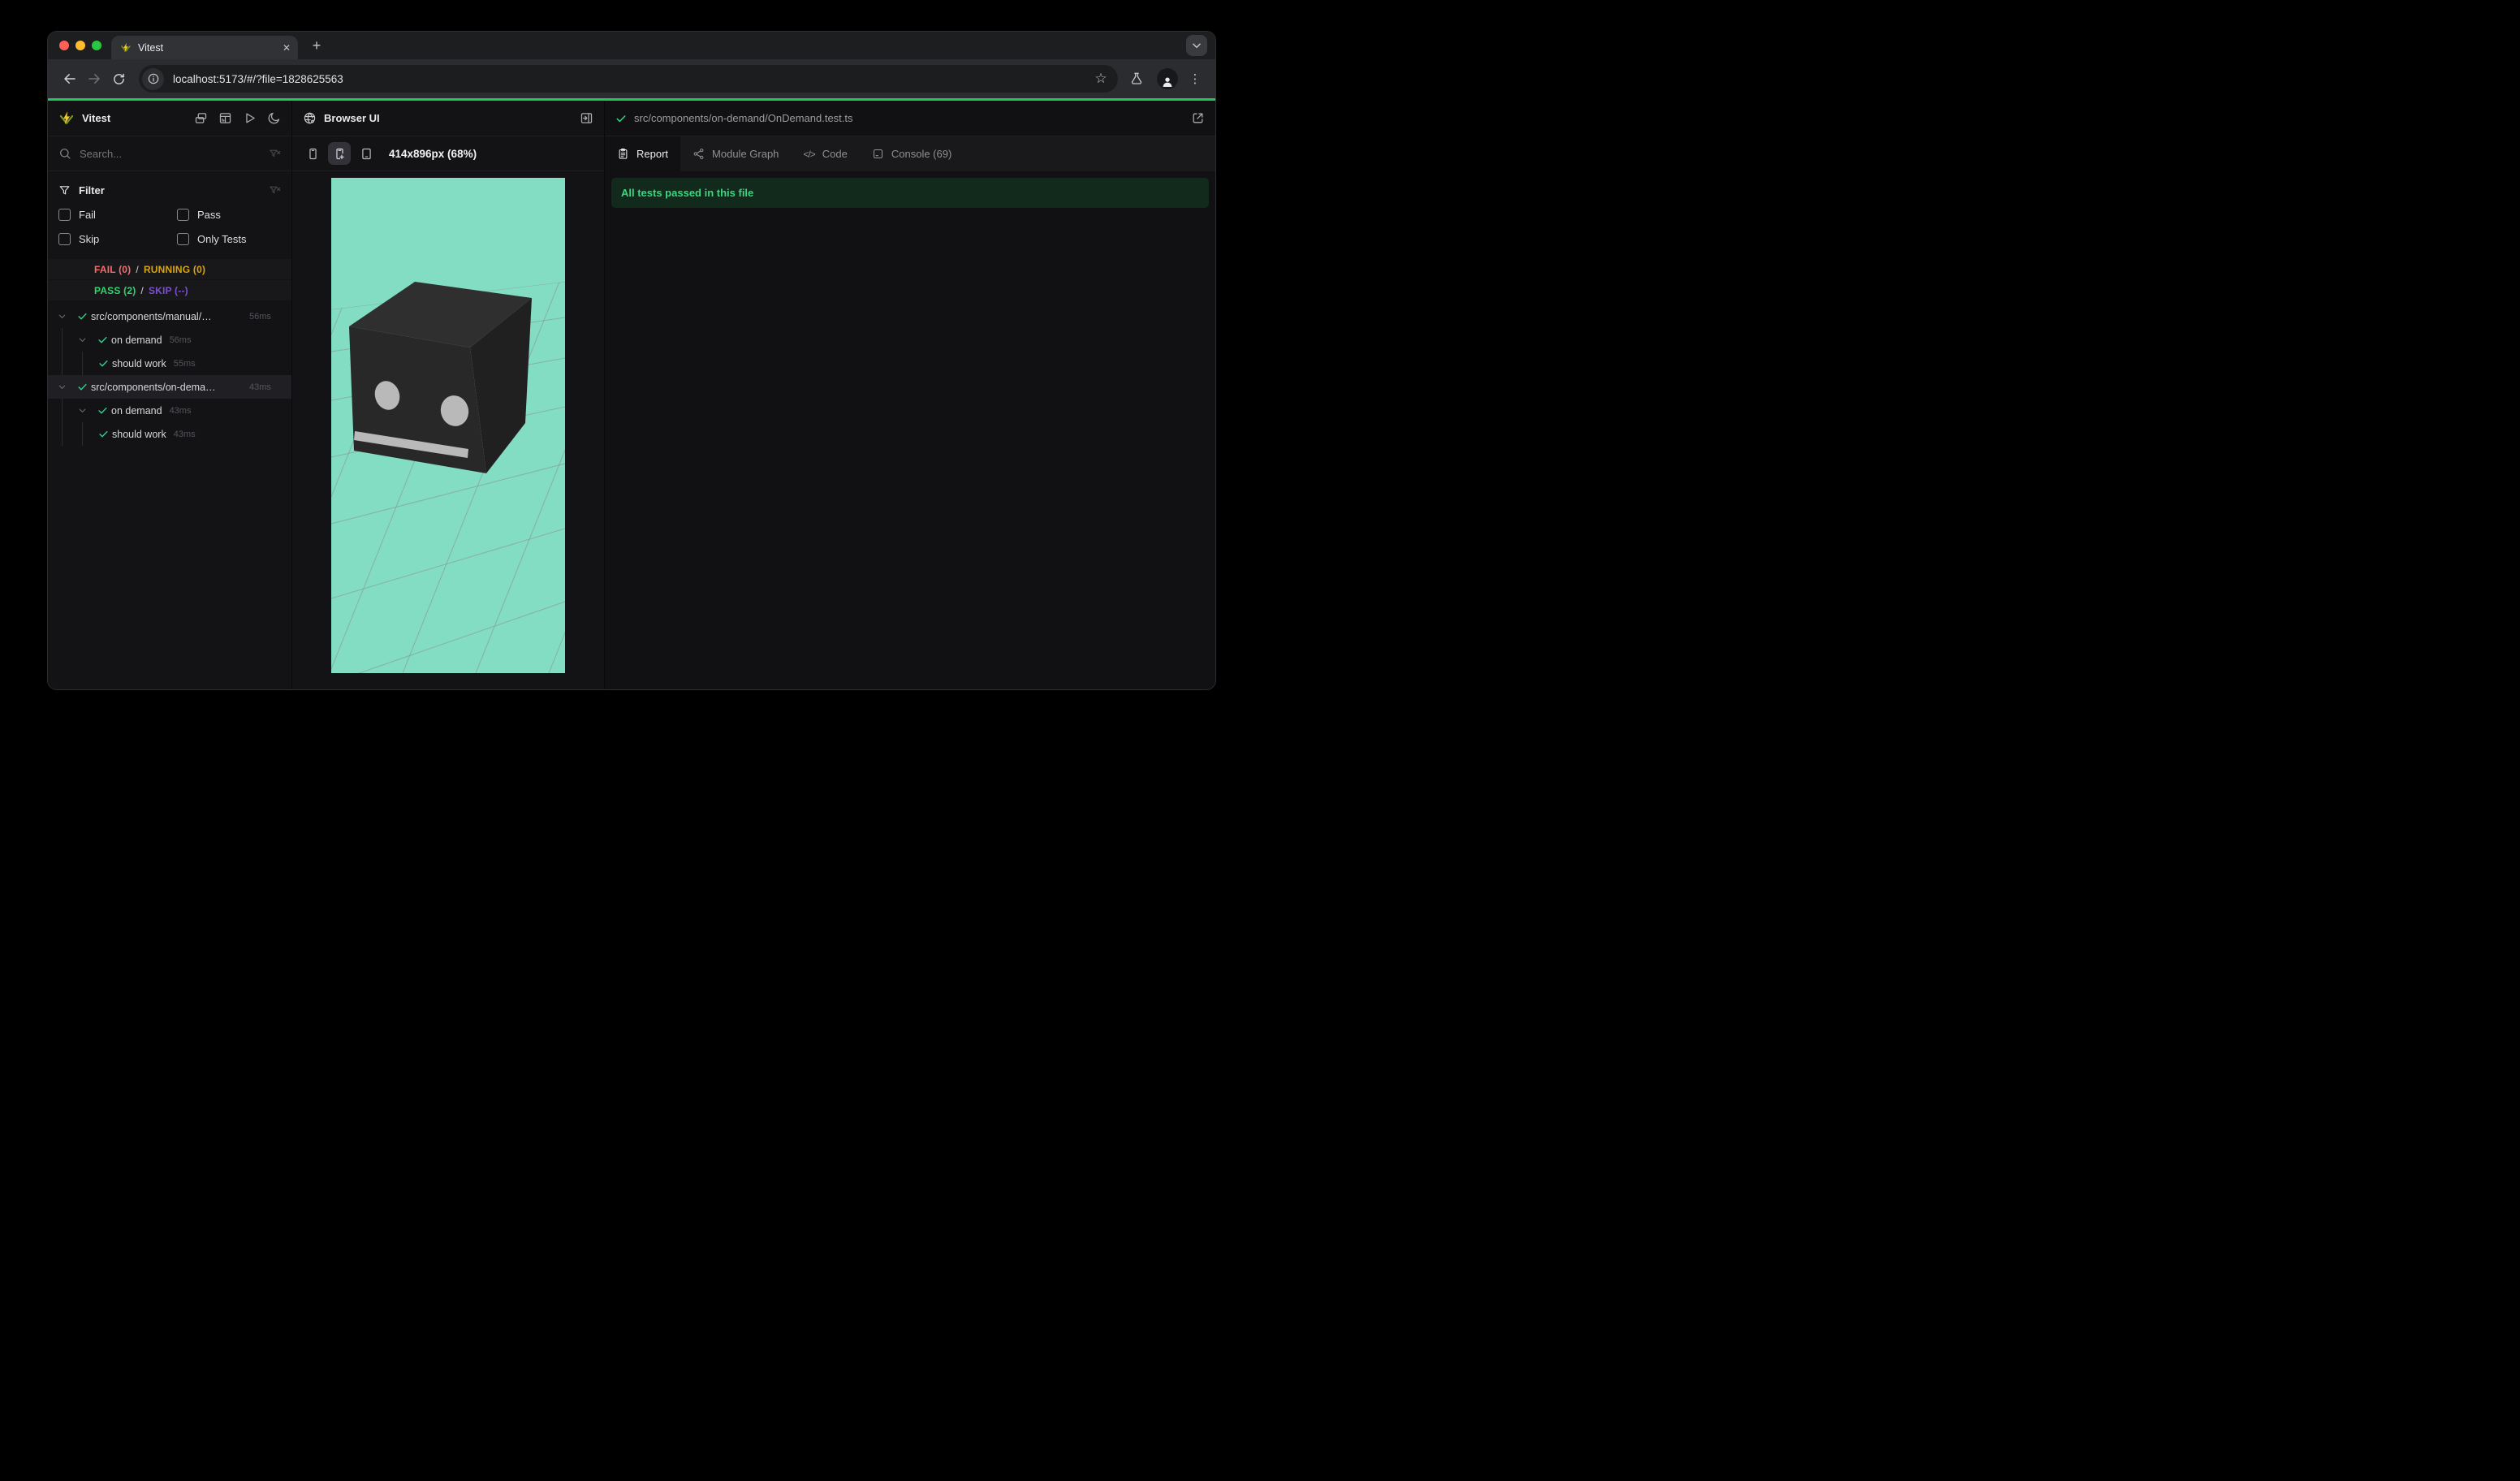  Describe the element at coordinates (64, 45) in the screenshot. I see `close-window-button` at that location.